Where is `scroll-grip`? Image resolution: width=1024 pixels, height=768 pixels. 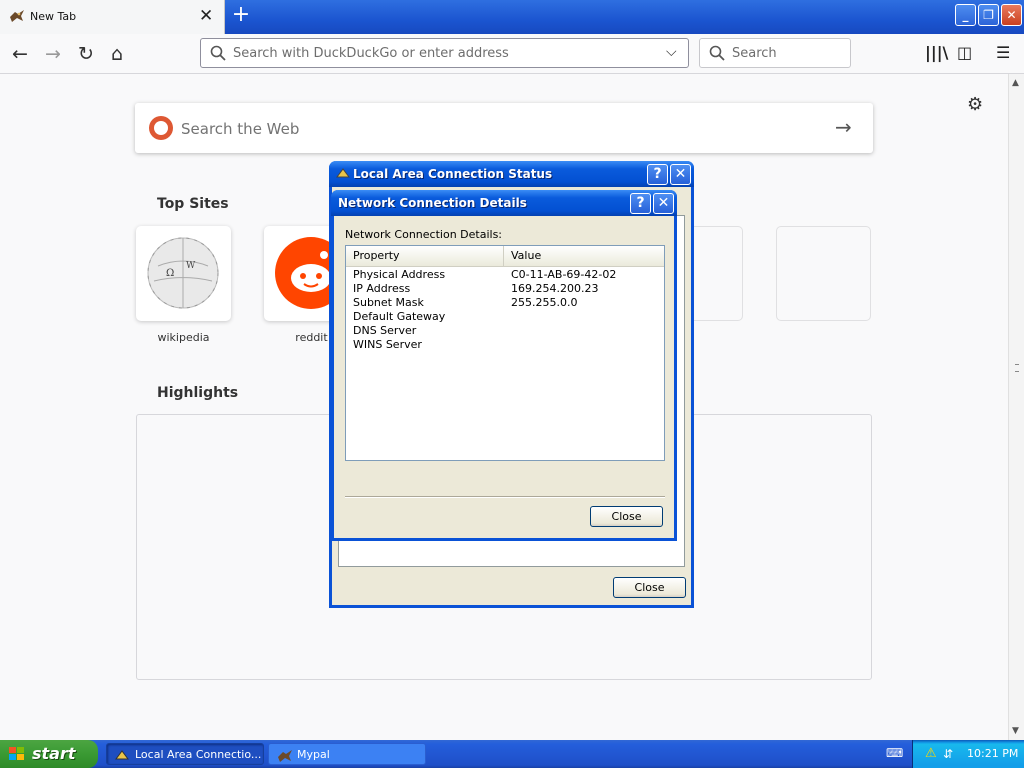
scroll-grip is located at coordinates (1017, 368).